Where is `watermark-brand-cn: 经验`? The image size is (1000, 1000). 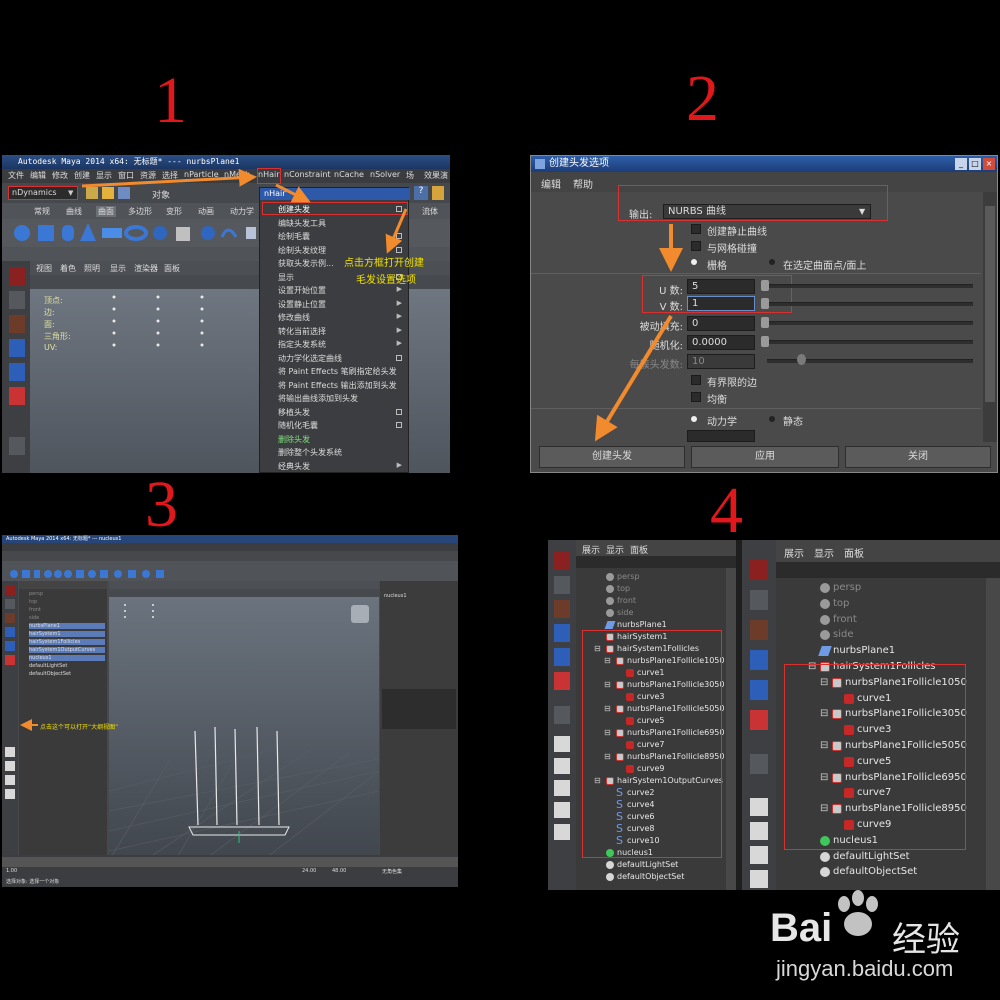 watermark-brand-cn: 经验 is located at coordinates (926, 940).